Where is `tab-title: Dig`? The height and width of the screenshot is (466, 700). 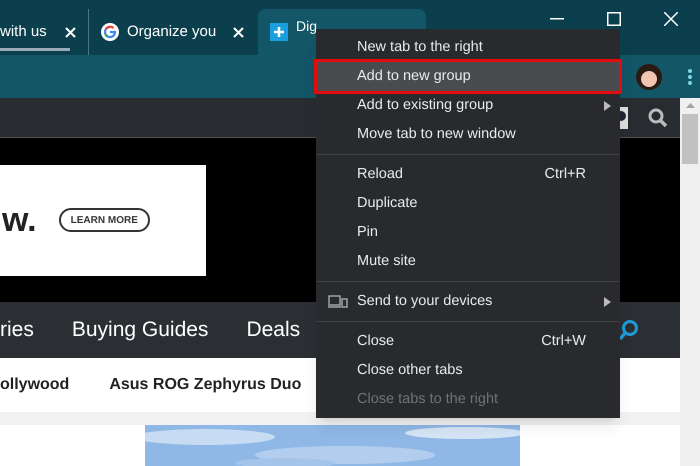
tab-title: Dig is located at coordinates (307, 26).